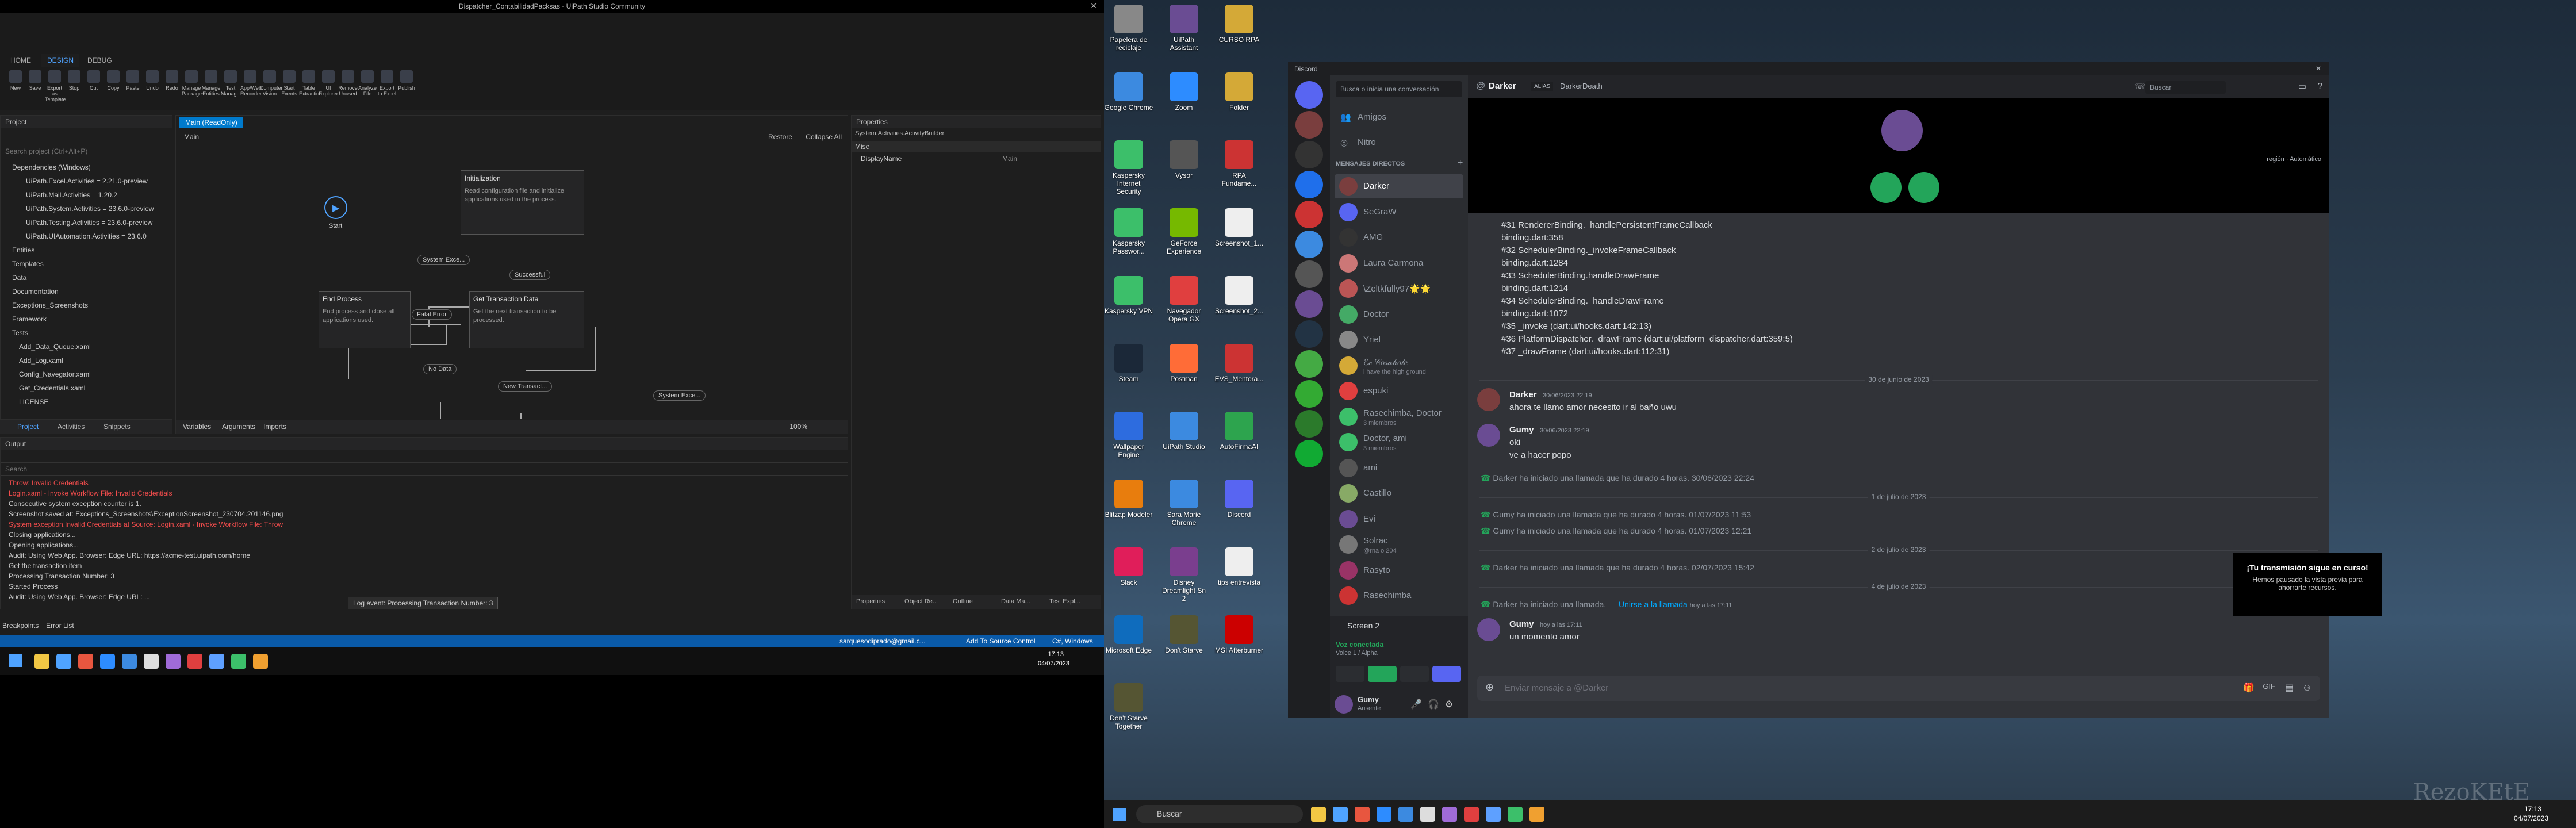 The image size is (2576, 828). What do you see at coordinates (2185, 87) in the screenshot?
I see `chat-search-input: Buscar` at bounding box center [2185, 87].